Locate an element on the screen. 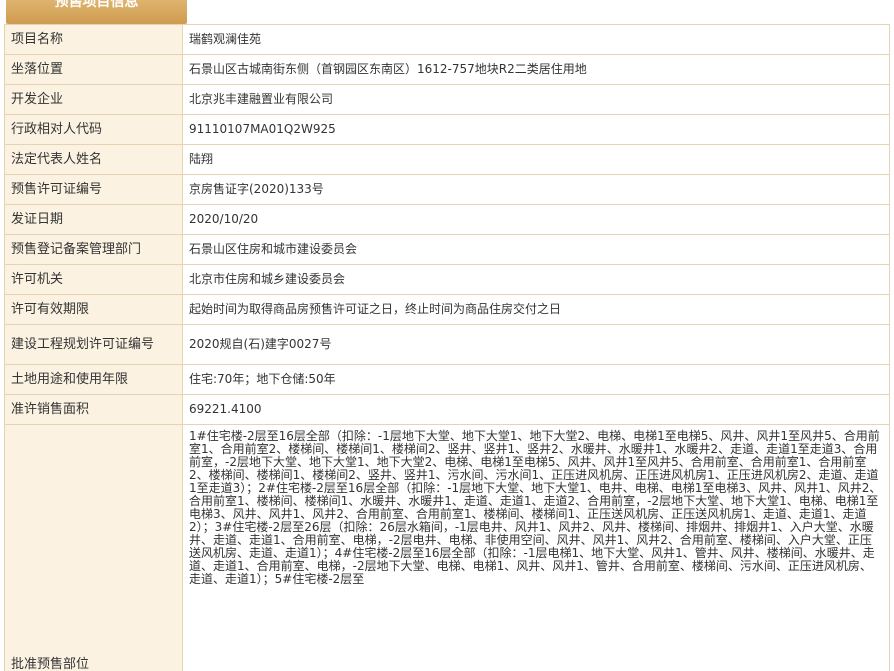 The height and width of the screenshot is (671, 894). table-row-validity: 许可有效期限 起始时间为取得商品房预售许可证之日，终止时间为商品住房交付之日 is located at coordinates (447, 309).